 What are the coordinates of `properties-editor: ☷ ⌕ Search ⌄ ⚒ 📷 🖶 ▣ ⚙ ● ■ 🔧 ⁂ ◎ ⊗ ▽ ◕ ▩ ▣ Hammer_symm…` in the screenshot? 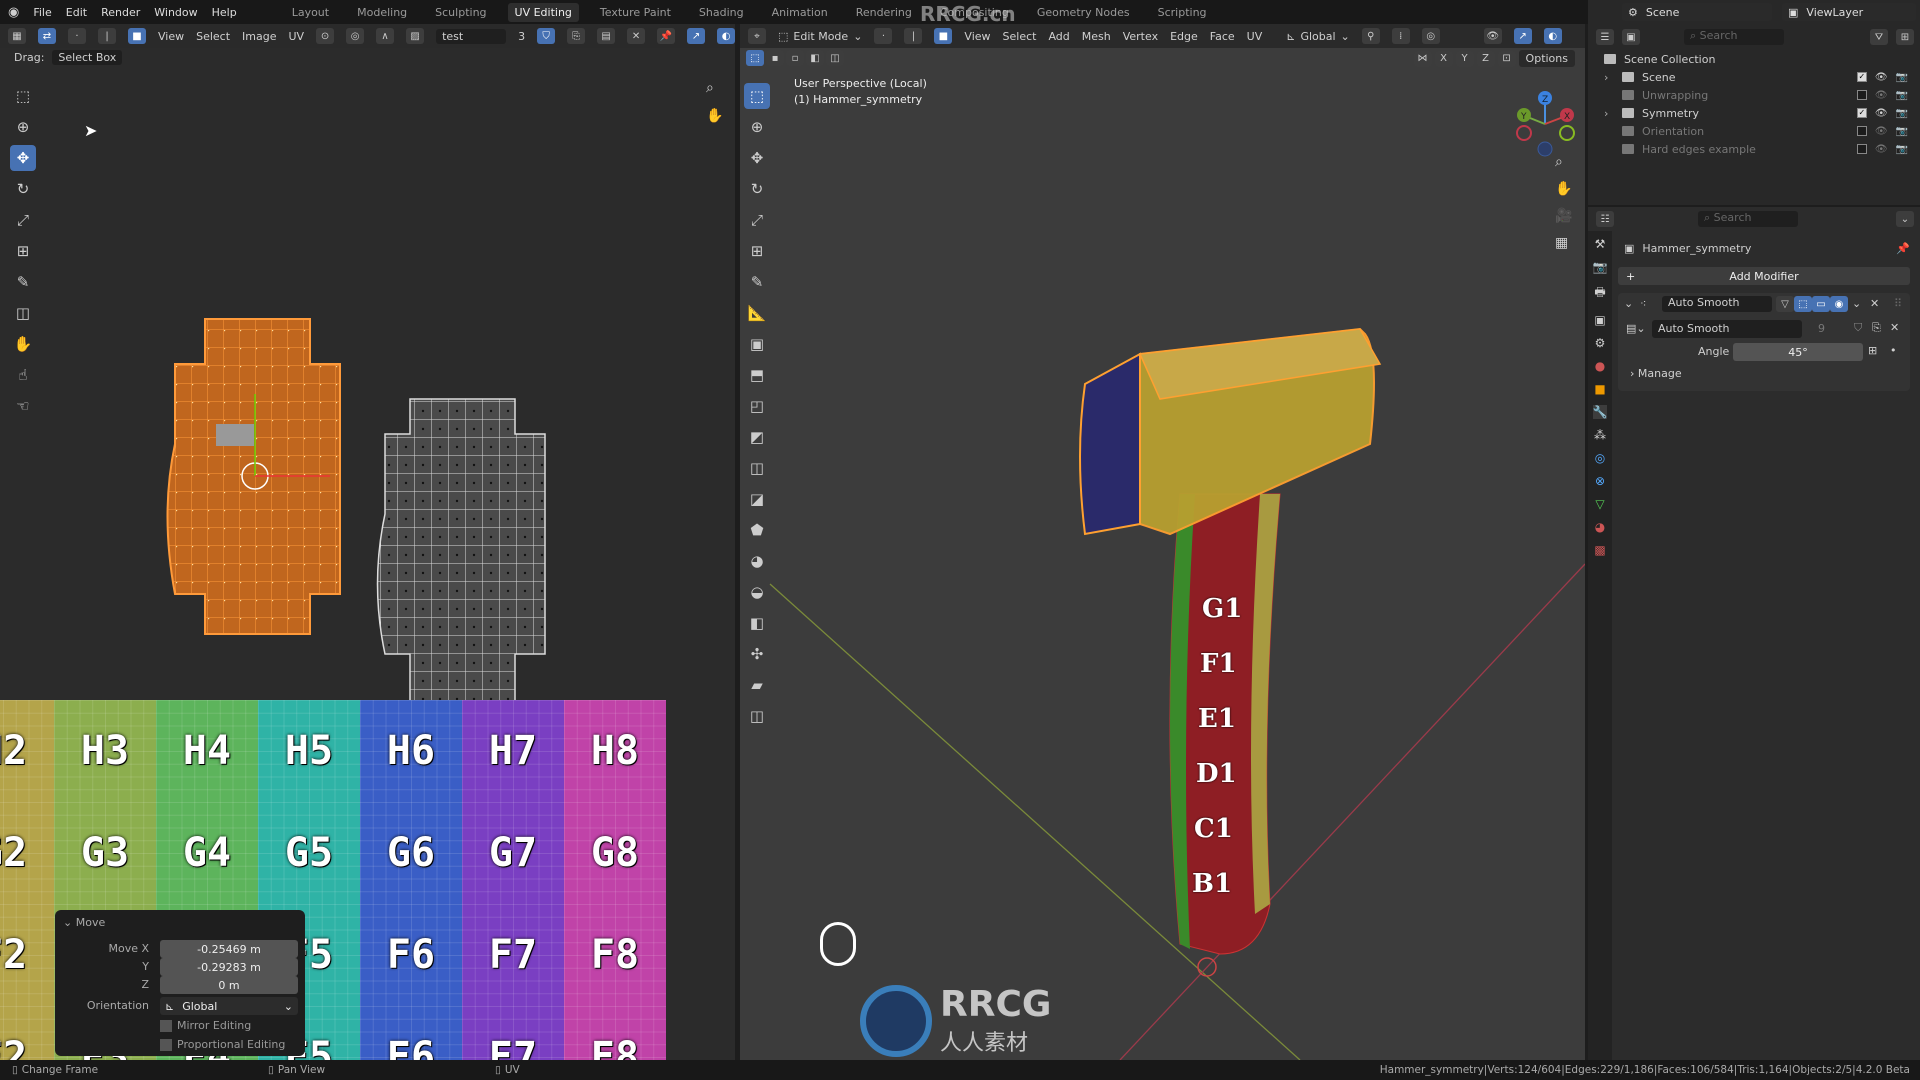 It's located at (1754, 633).